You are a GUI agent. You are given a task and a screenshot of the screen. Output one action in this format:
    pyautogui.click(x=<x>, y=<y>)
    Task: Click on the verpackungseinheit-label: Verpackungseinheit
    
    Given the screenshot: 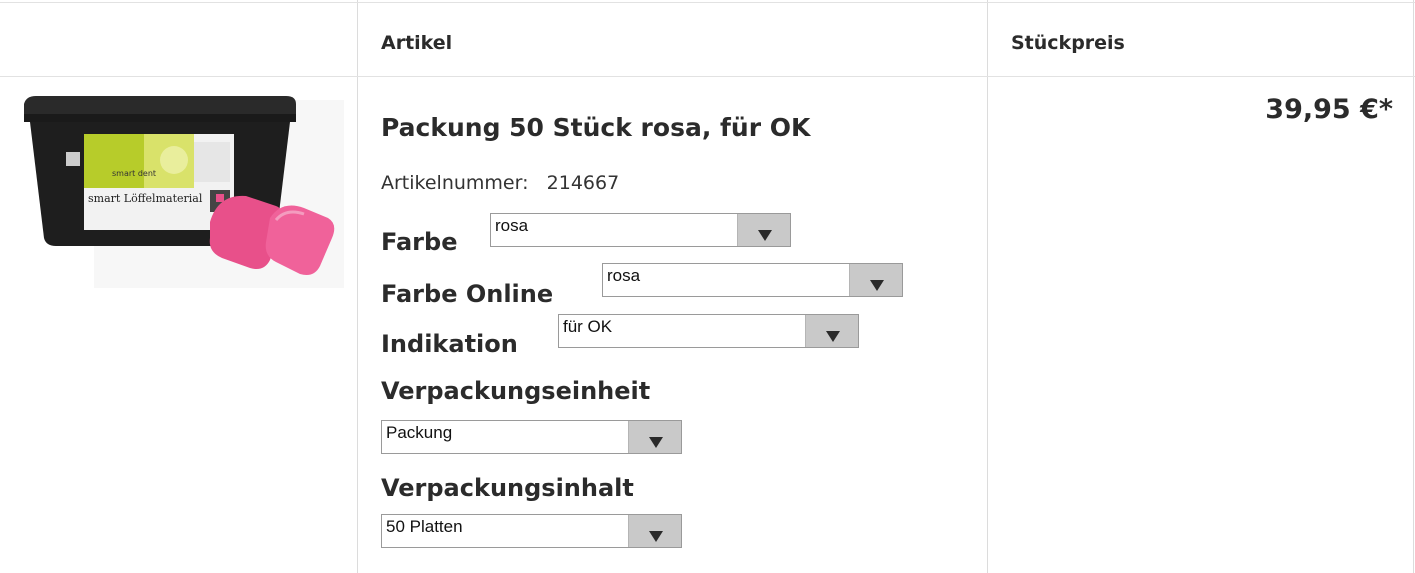 What is the action you would take?
    pyautogui.click(x=516, y=391)
    